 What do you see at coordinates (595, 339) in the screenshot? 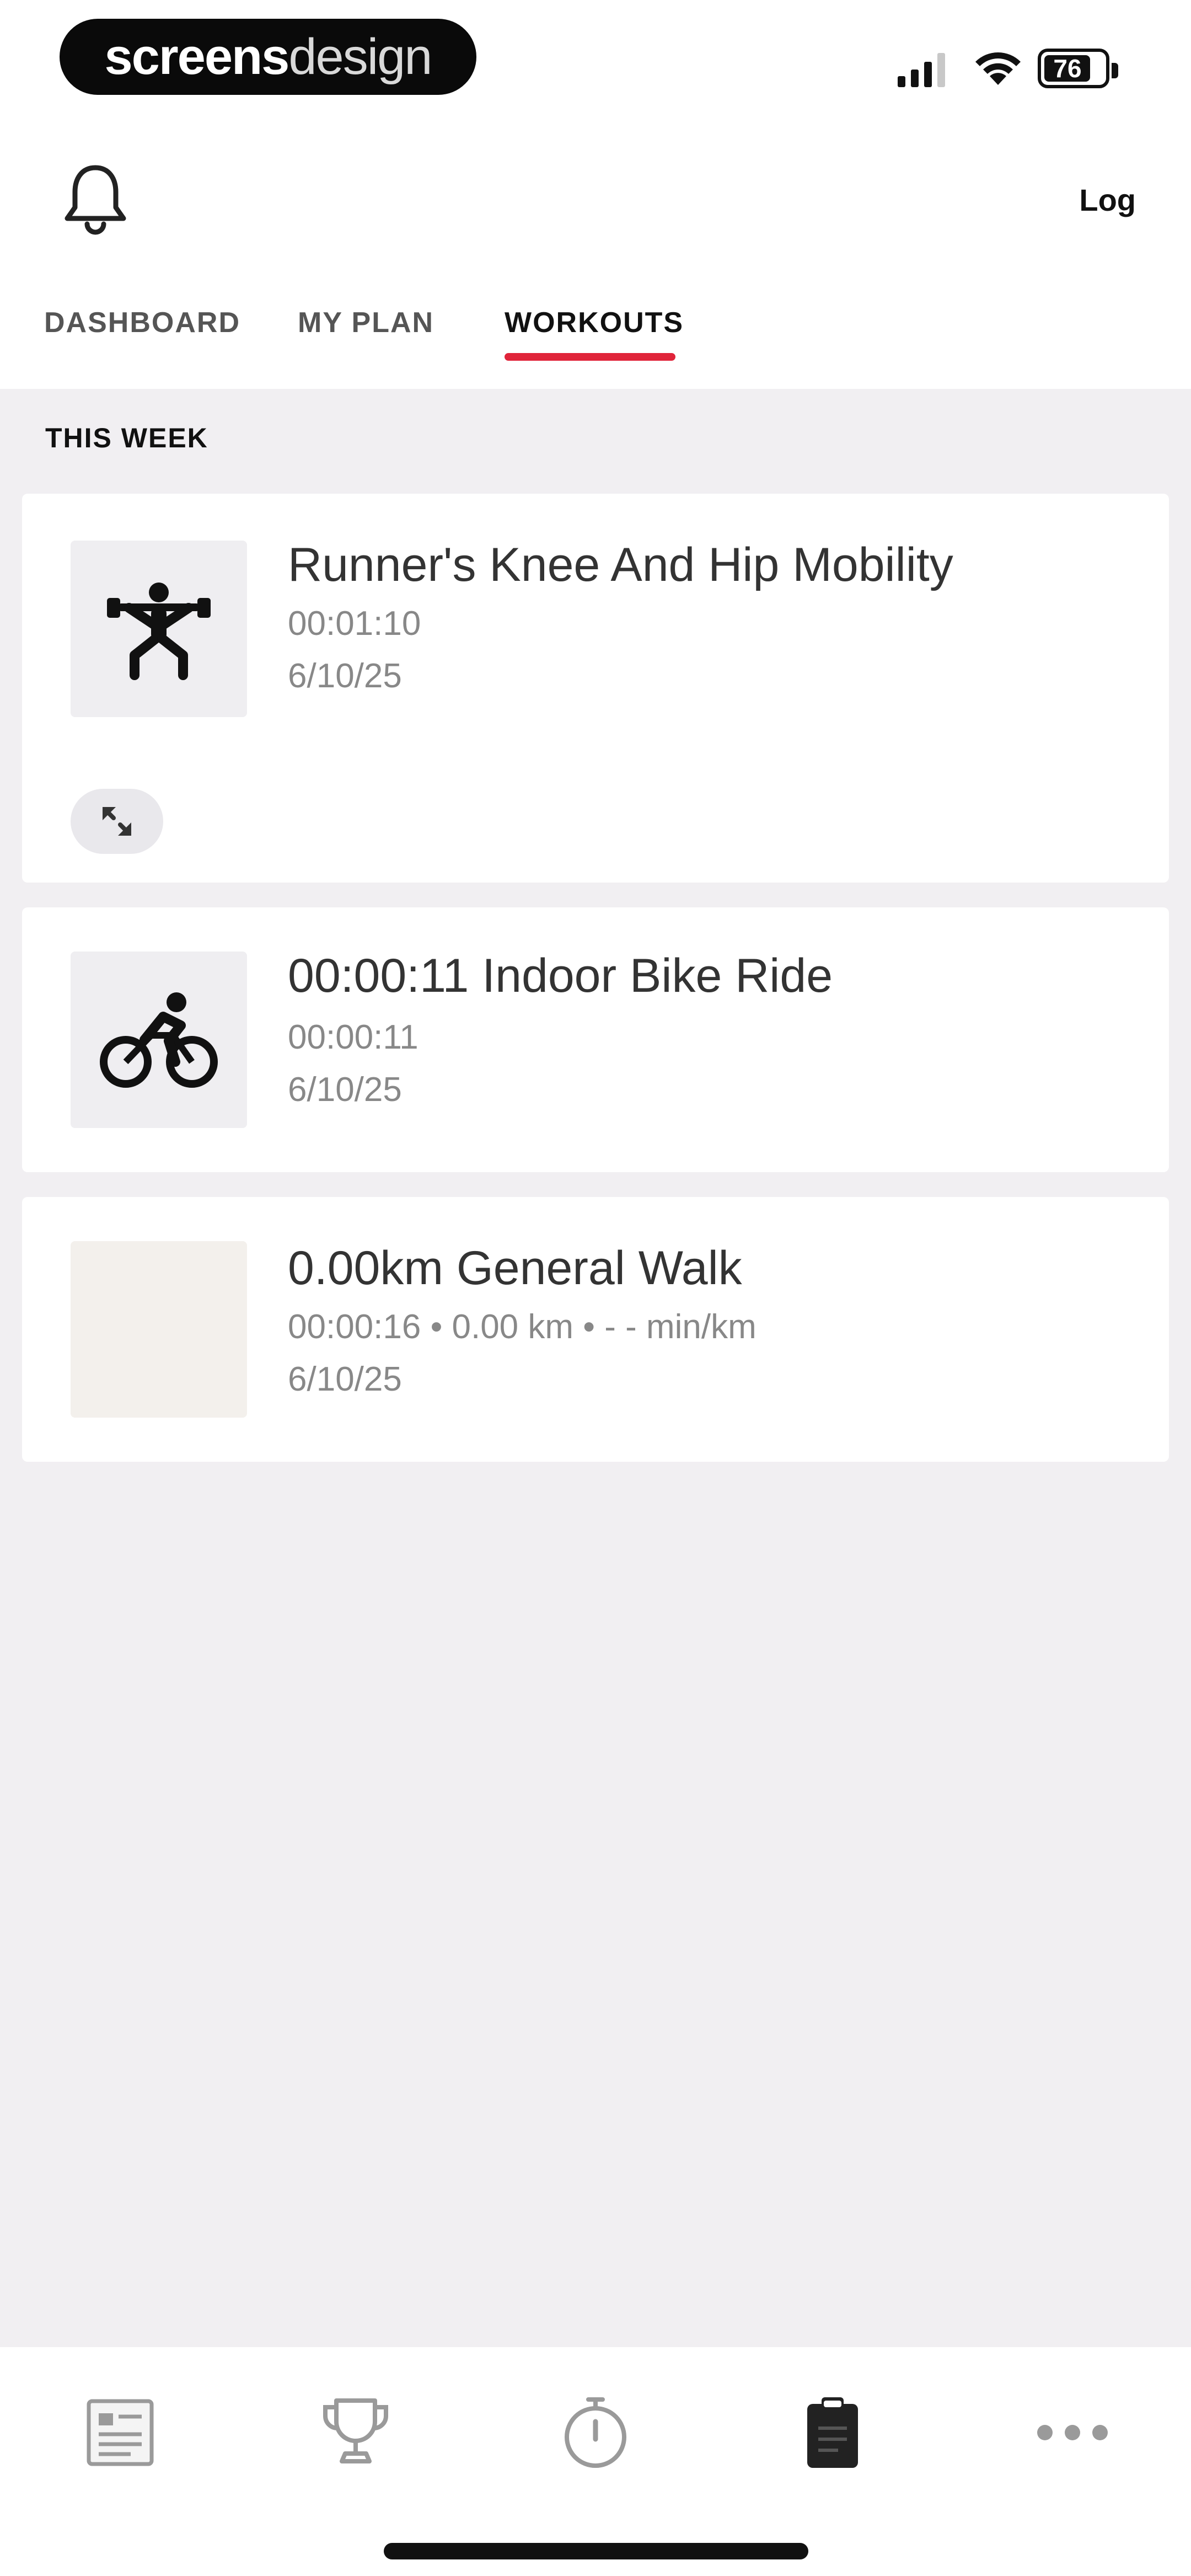
I see `tab-bar: DASHBOARD MY PLAN WORKOUTS` at bounding box center [595, 339].